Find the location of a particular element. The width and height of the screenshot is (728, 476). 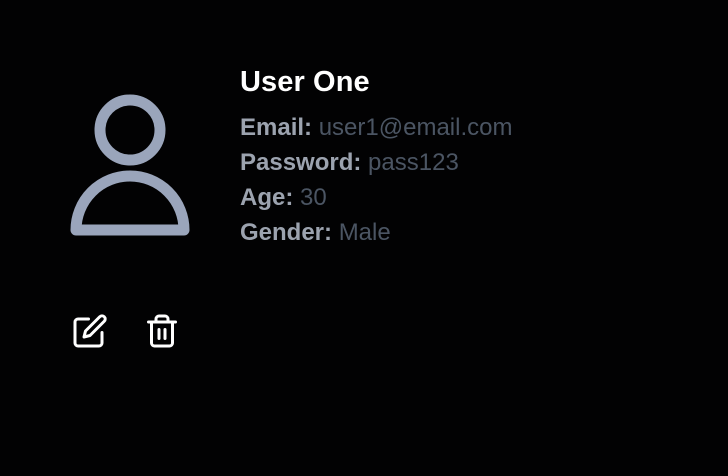

user-actions is located at coordinates (126, 332).